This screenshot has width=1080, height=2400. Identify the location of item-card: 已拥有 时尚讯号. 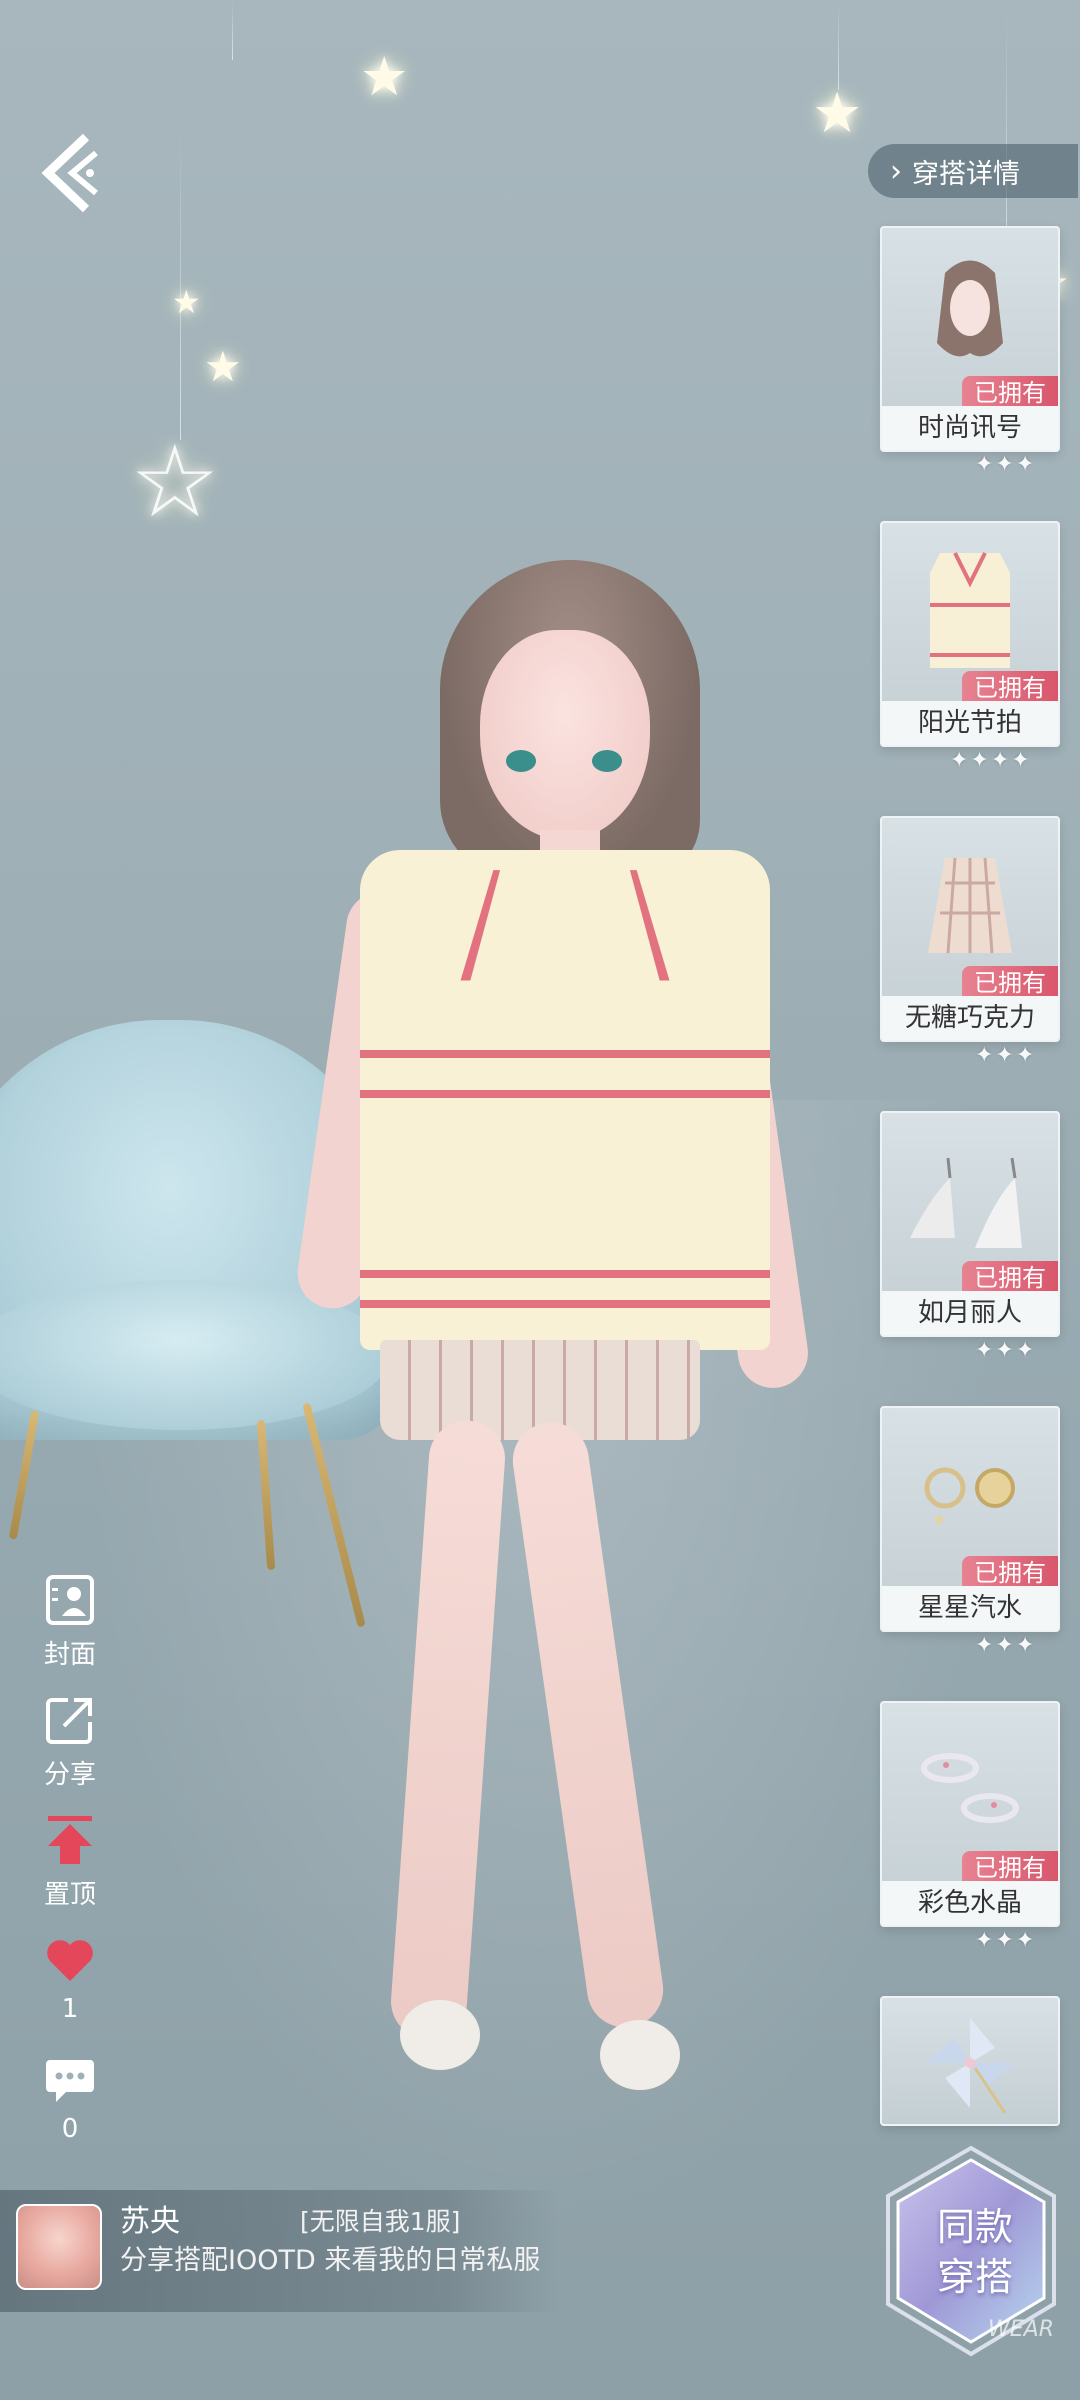
(970, 339).